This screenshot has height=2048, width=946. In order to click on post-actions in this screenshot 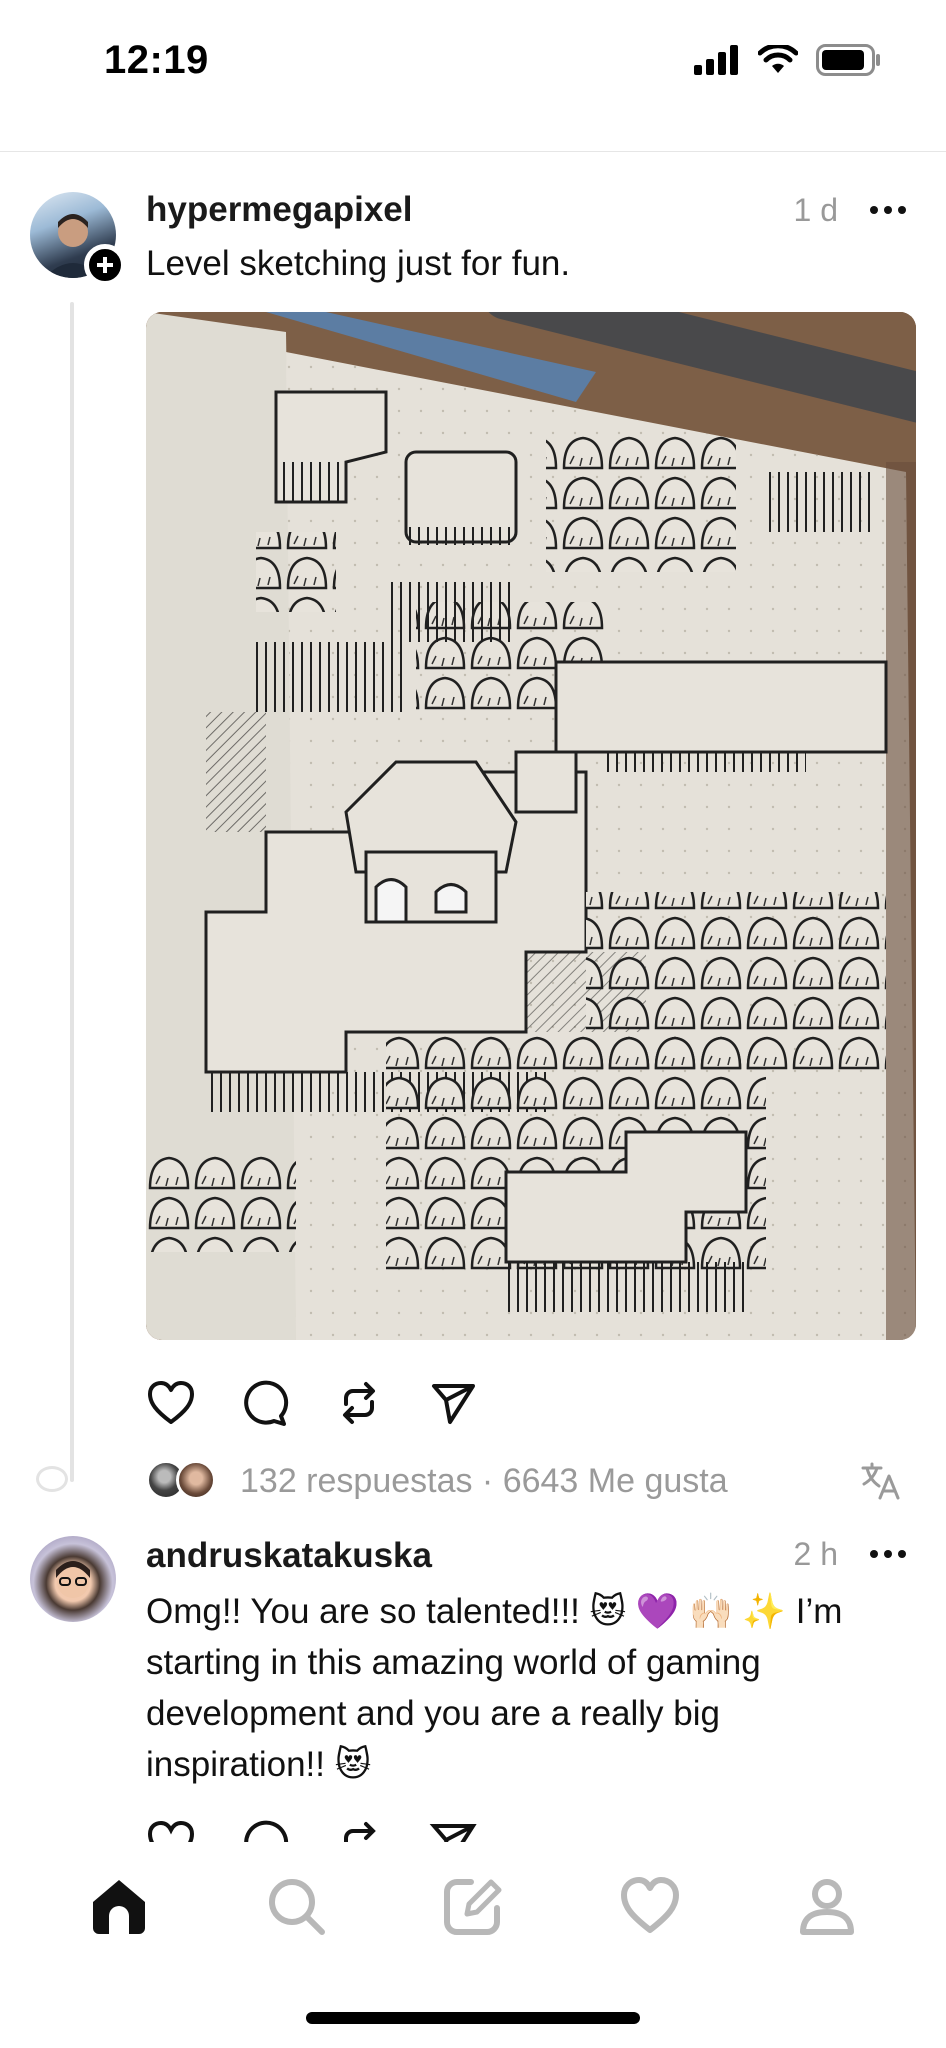, I will do `click(312, 1403)`.